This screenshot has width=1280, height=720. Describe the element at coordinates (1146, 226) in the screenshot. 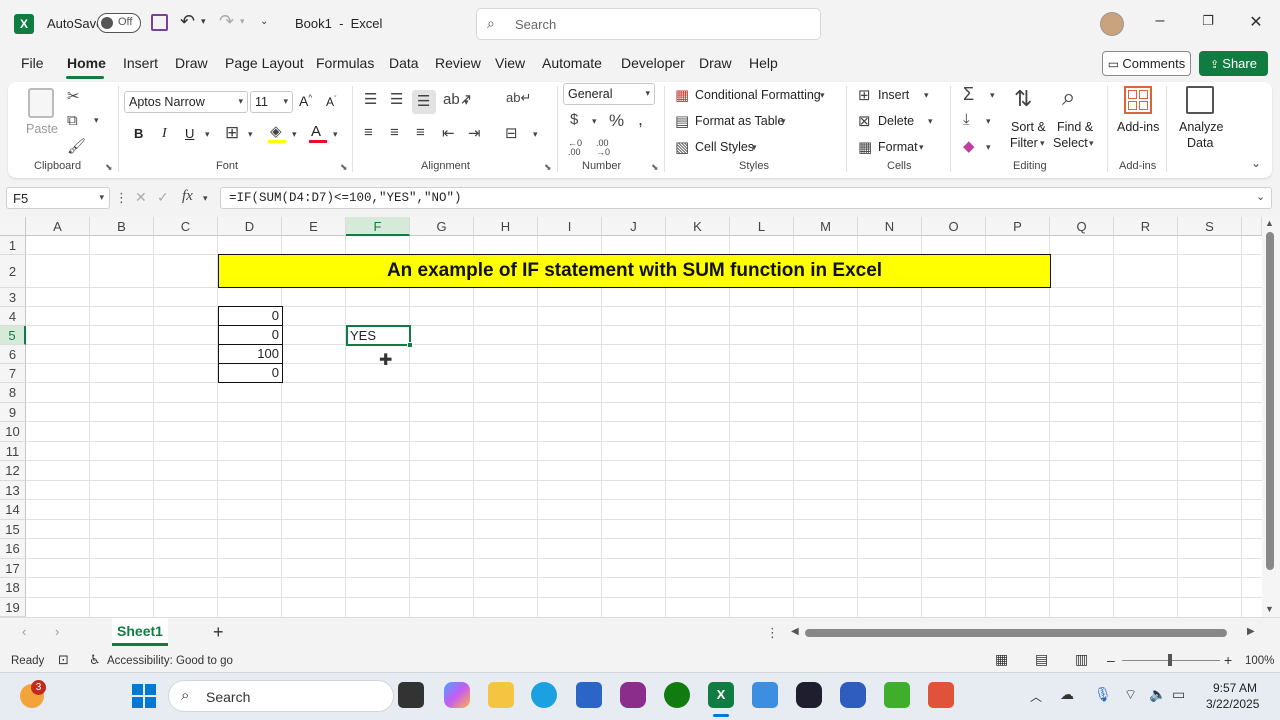

I see `column-header: R` at that location.